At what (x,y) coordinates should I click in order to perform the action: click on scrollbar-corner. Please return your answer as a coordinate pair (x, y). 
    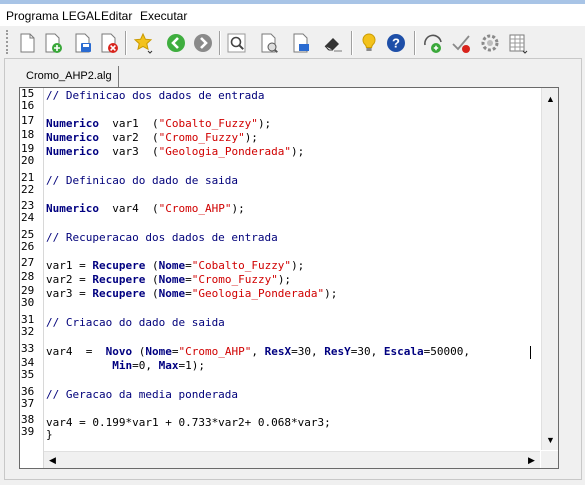
    Looking at the image, I should click on (549, 459).